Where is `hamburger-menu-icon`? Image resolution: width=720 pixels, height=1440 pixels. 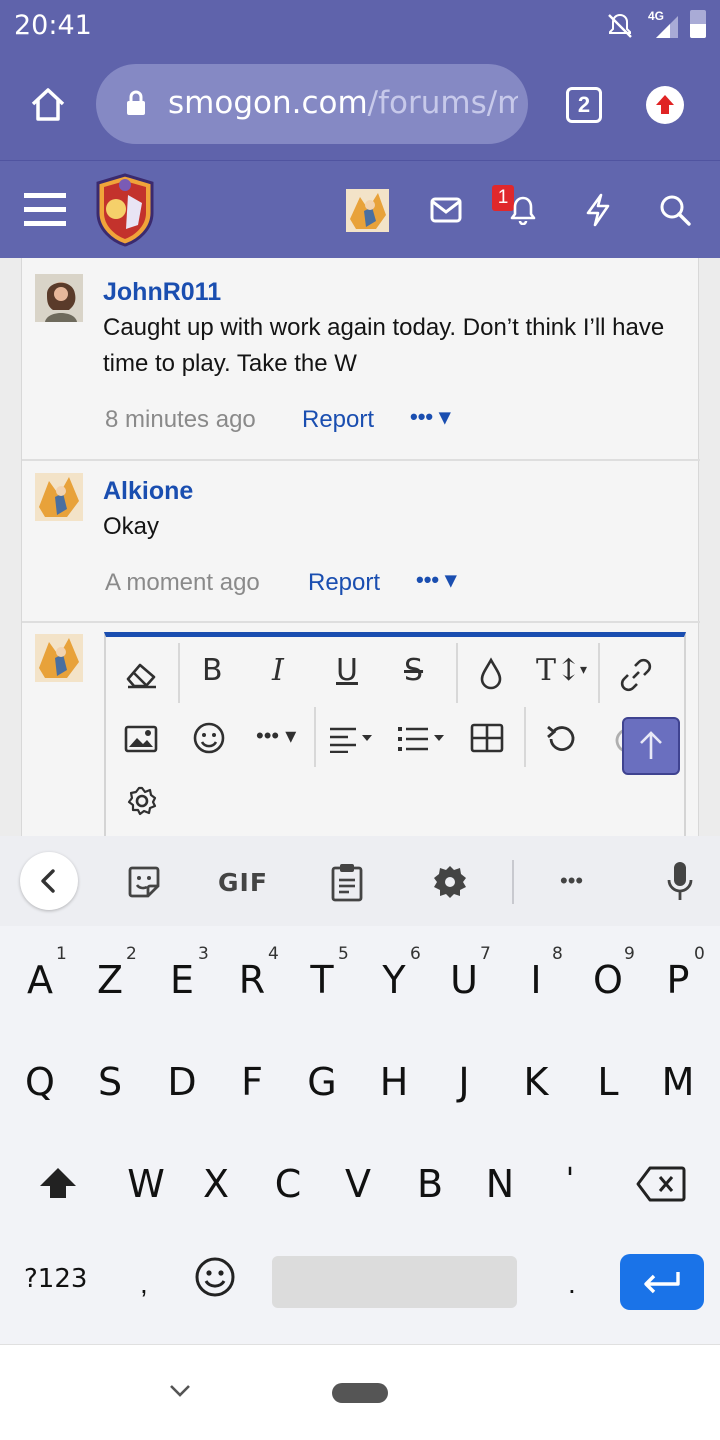
hamburger-menu-icon is located at coordinates (45, 211).